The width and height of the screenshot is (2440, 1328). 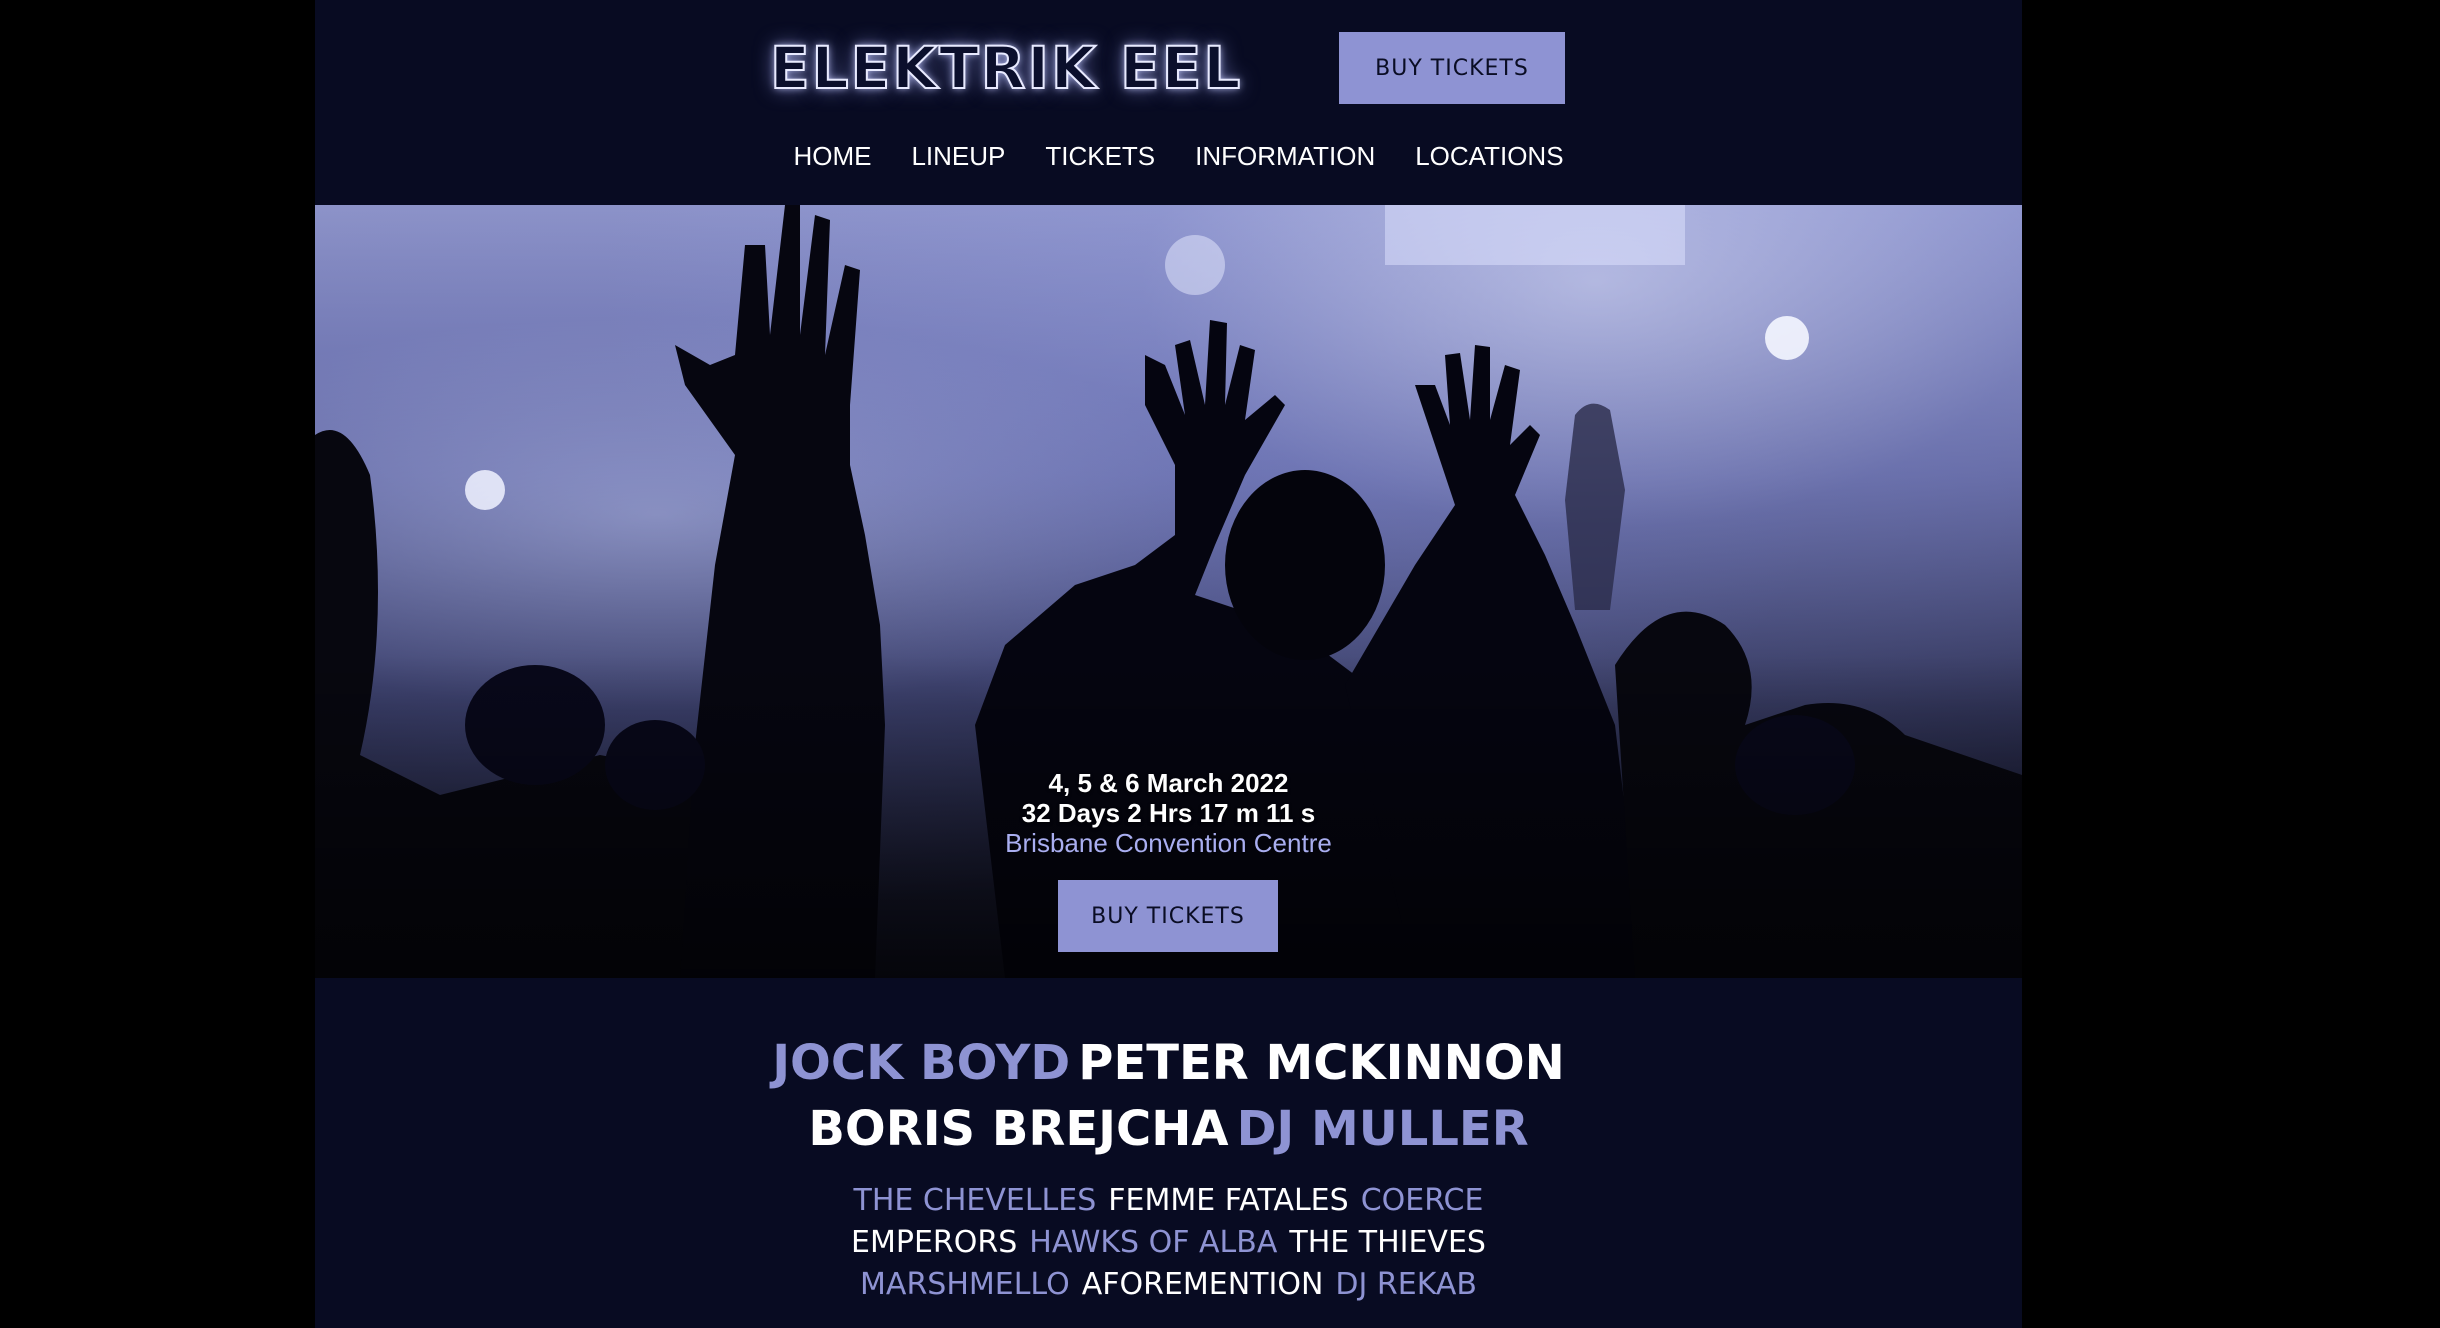 I want to click on support-act-name: FEMME FATALES, so click(x=1228, y=1200).